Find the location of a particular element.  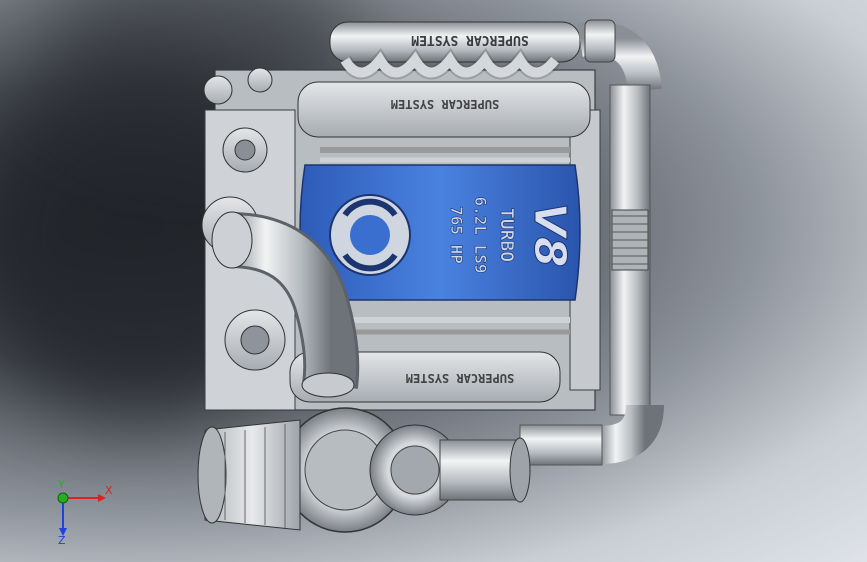

intake-line1: TURBO is located at coordinates (506, 235).